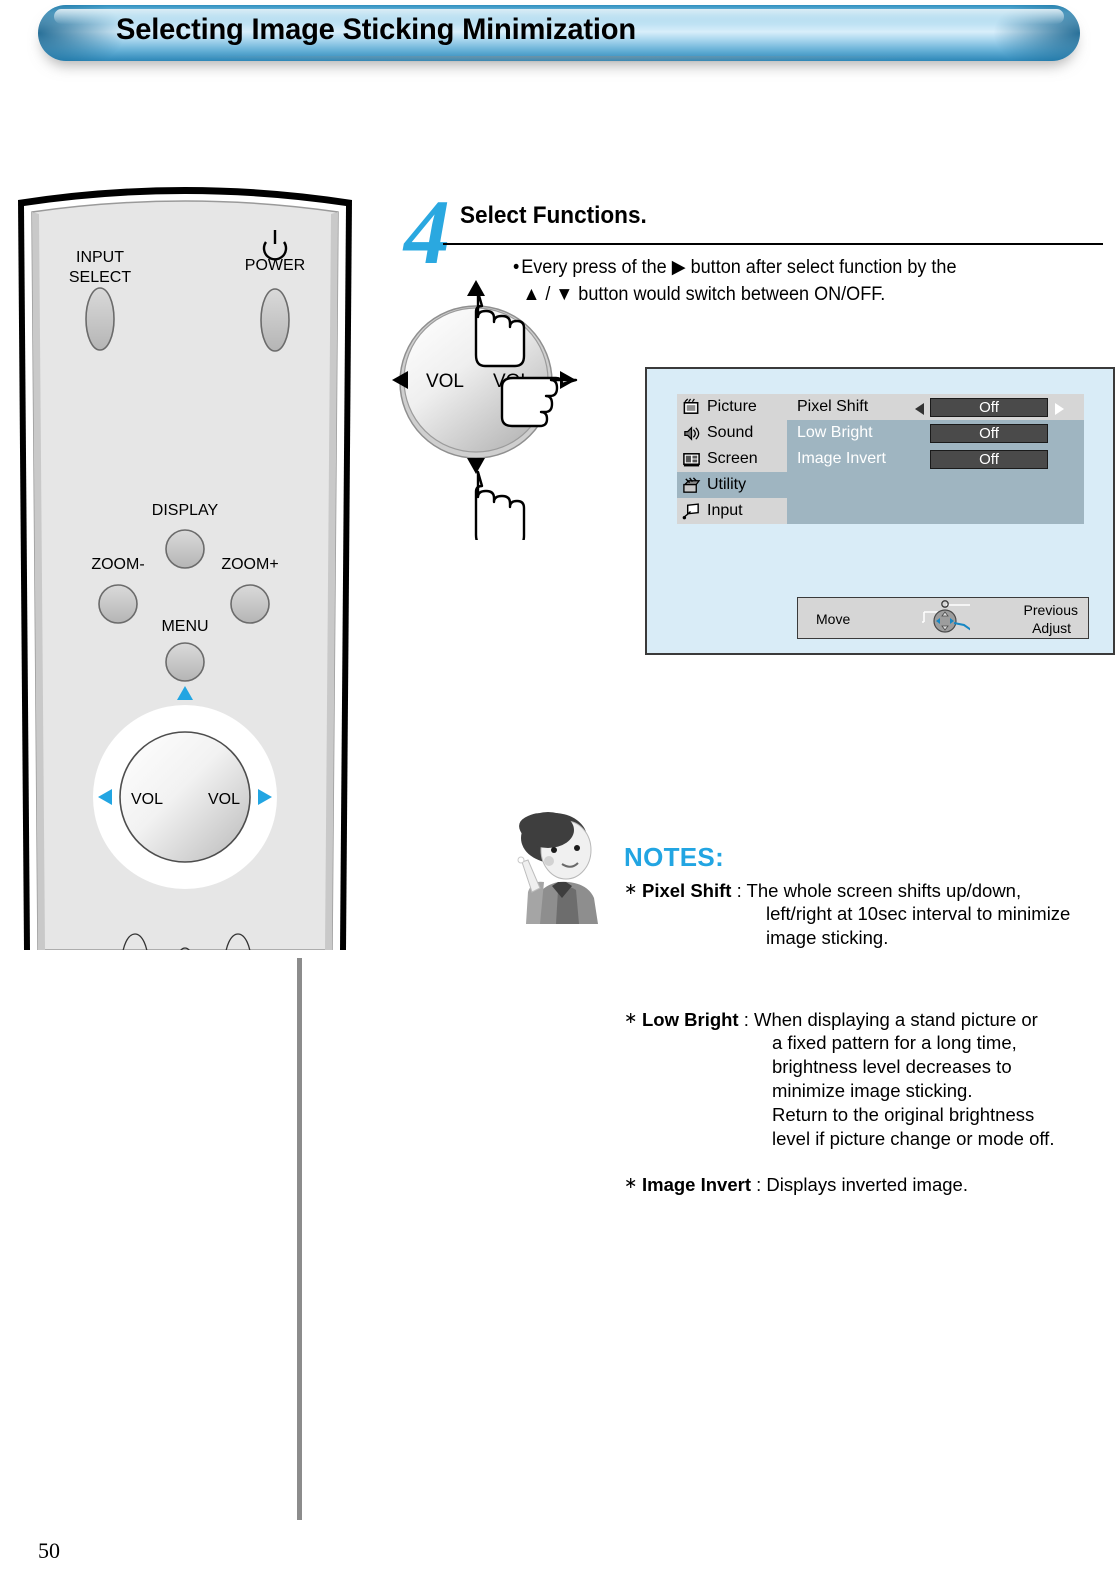 The height and width of the screenshot is (1572, 1119). What do you see at coordinates (100, 277) in the screenshot?
I see `input-select-label-line2: SELECT` at bounding box center [100, 277].